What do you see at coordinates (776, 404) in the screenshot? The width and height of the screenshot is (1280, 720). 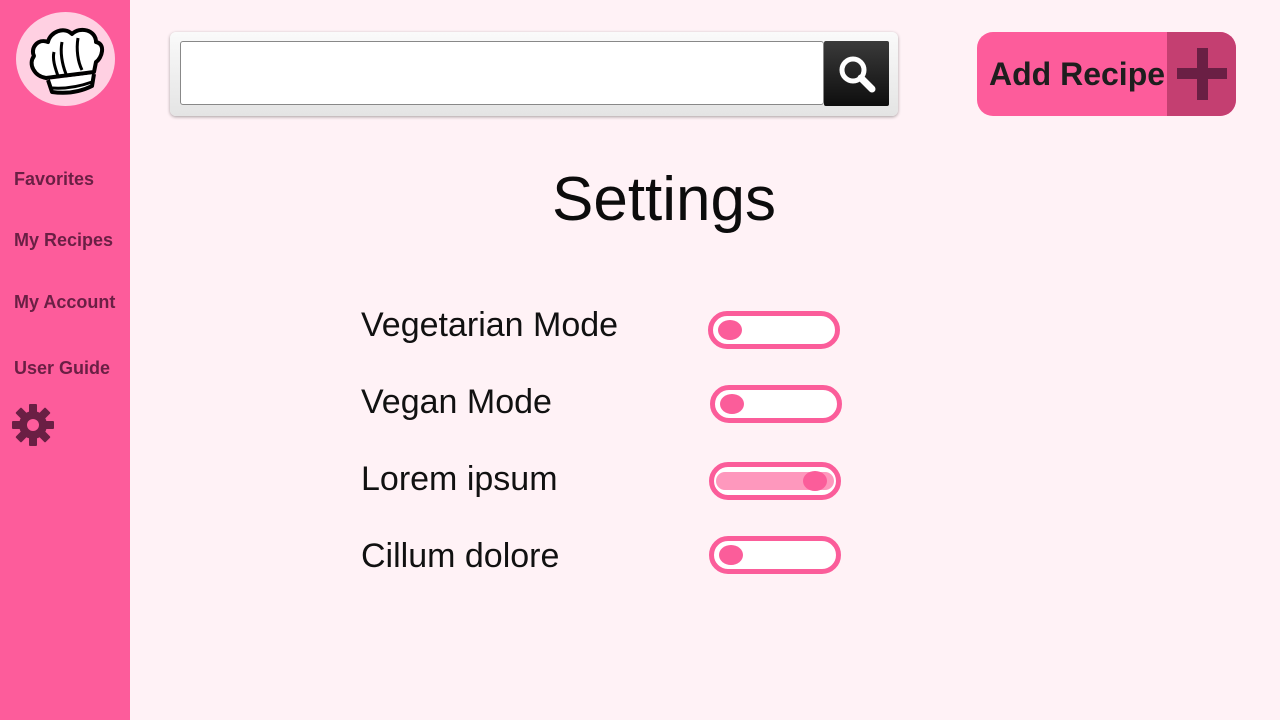 I see `toggle-vegan-mode` at bounding box center [776, 404].